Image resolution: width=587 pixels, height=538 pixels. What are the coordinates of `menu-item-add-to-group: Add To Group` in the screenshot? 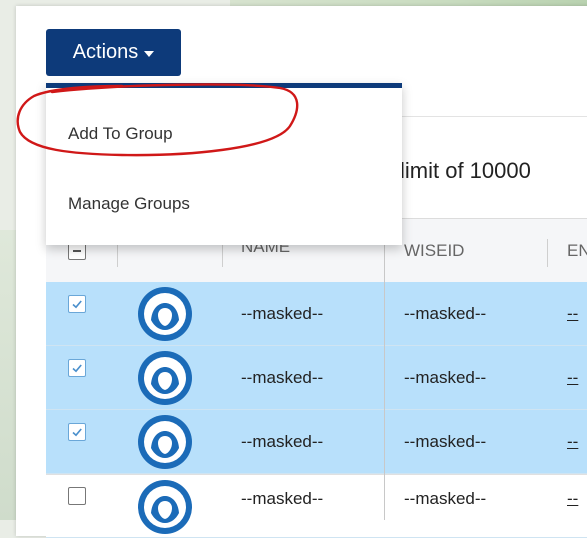 It's located at (224, 134).